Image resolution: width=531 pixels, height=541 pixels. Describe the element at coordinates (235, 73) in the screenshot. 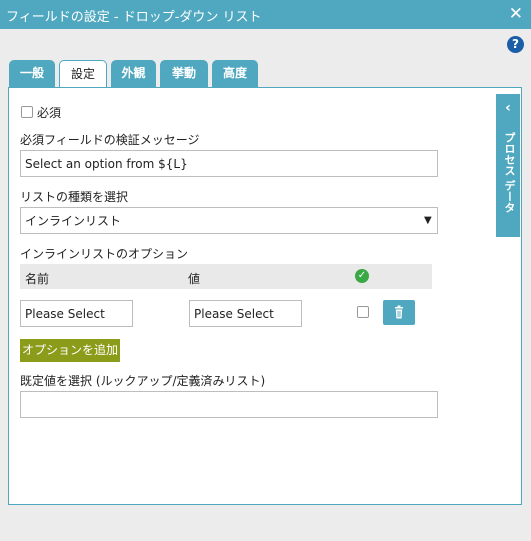

I see `tab-advanced: 高度` at that location.